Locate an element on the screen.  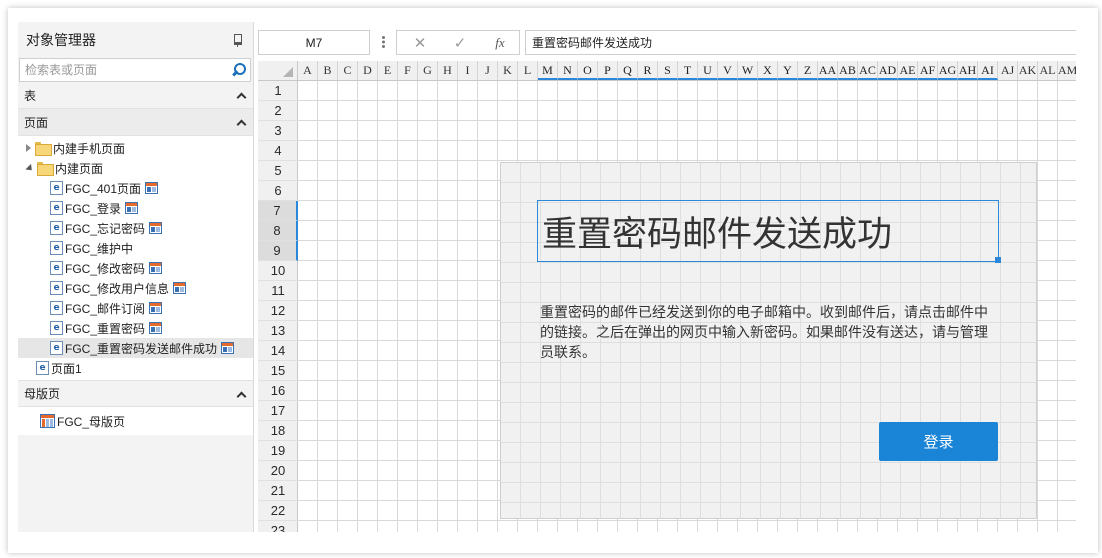
column-header: E is located at coordinates (388, 70).